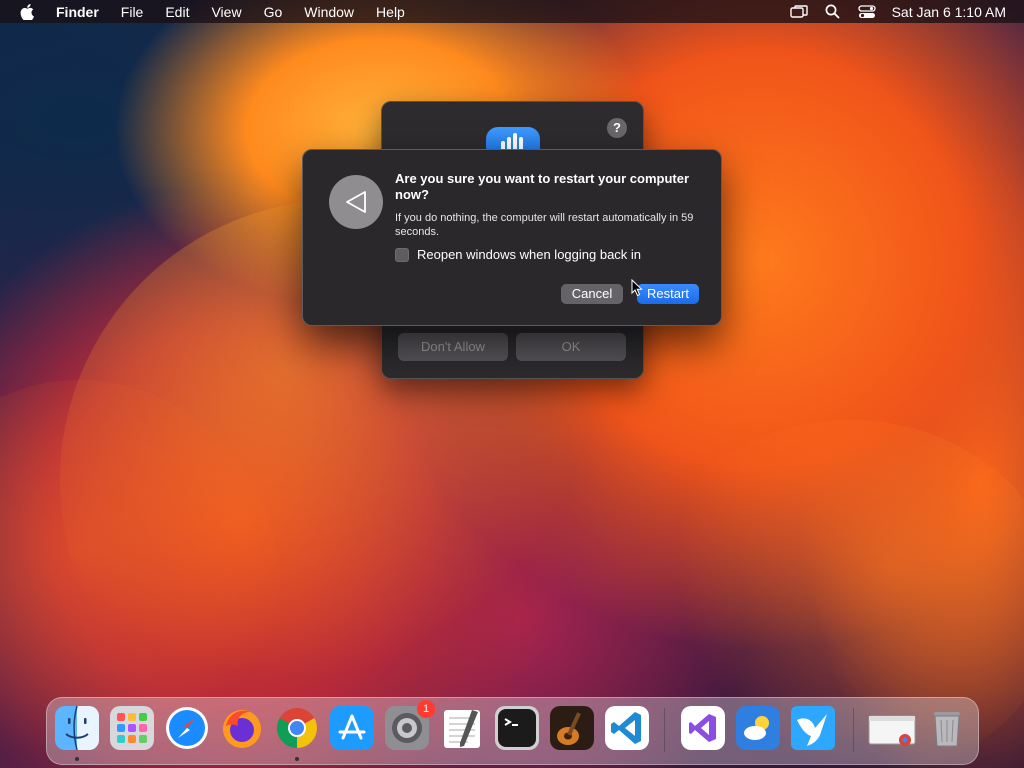  Describe the element at coordinates (866, 12) in the screenshot. I see `control-center-icon` at that location.